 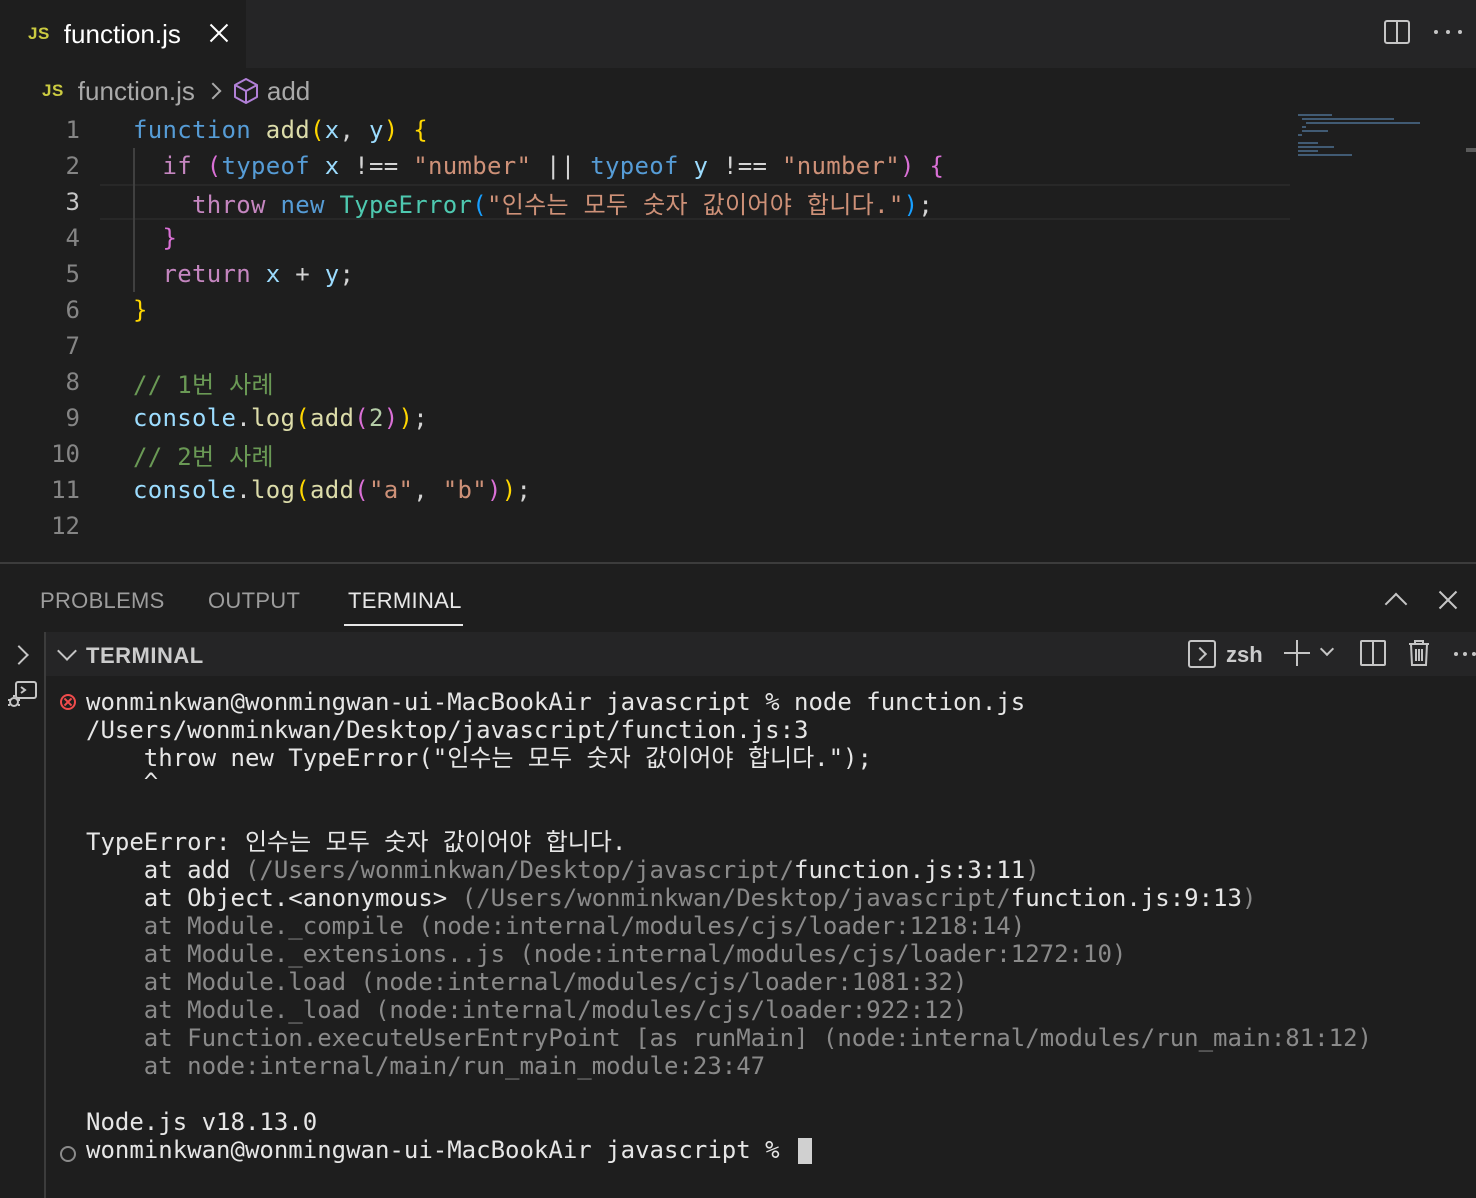 What do you see at coordinates (280, 418) in the screenshot?
I see `code-text: console.log(add(2));` at bounding box center [280, 418].